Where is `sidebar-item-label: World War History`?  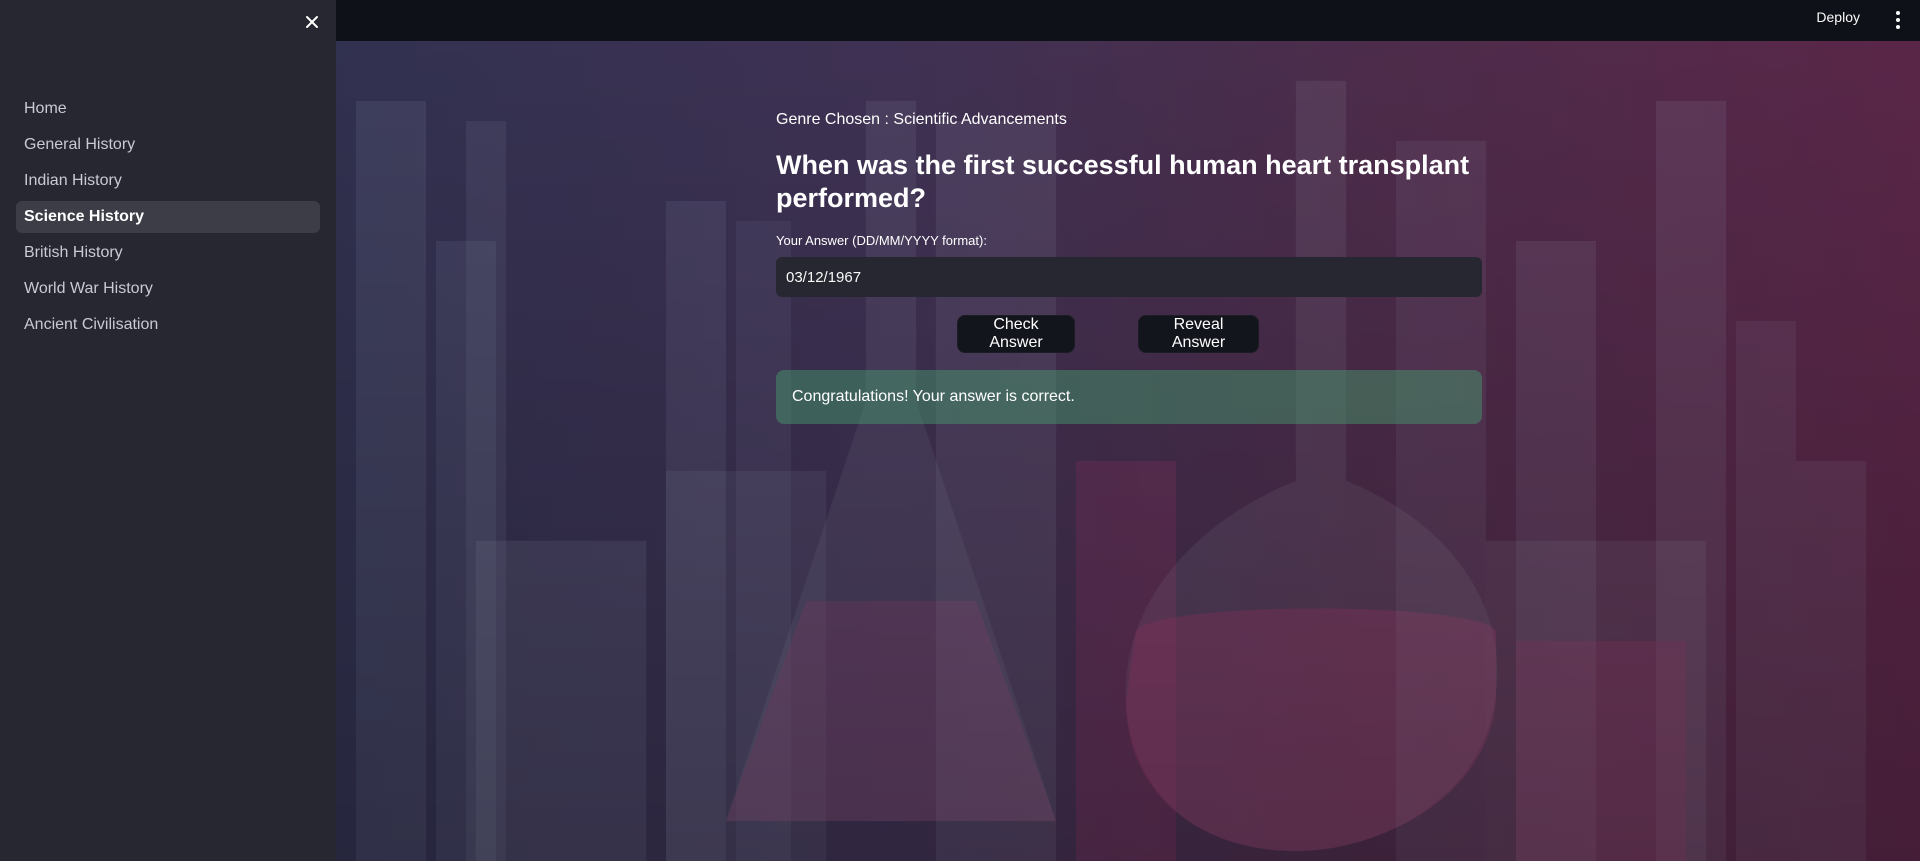 sidebar-item-label: World War History is located at coordinates (88, 288).